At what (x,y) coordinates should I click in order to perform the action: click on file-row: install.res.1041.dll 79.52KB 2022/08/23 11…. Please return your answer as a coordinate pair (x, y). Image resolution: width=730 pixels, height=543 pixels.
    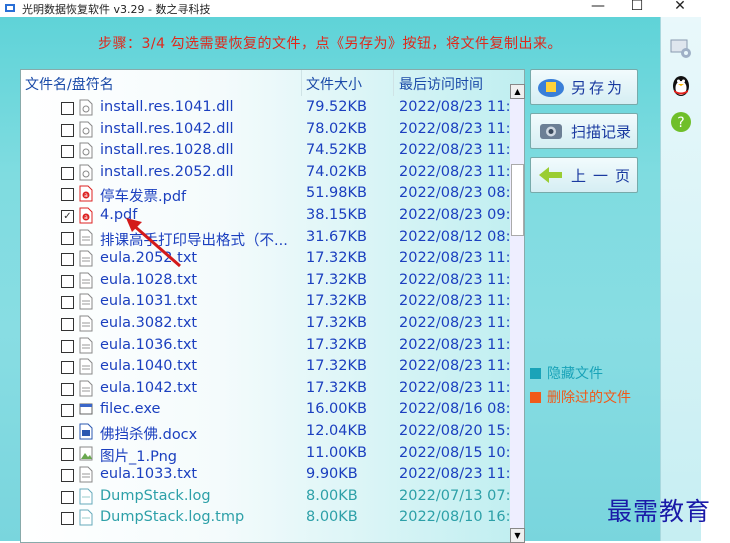
    Looking at the image, I should click on (265, 109).